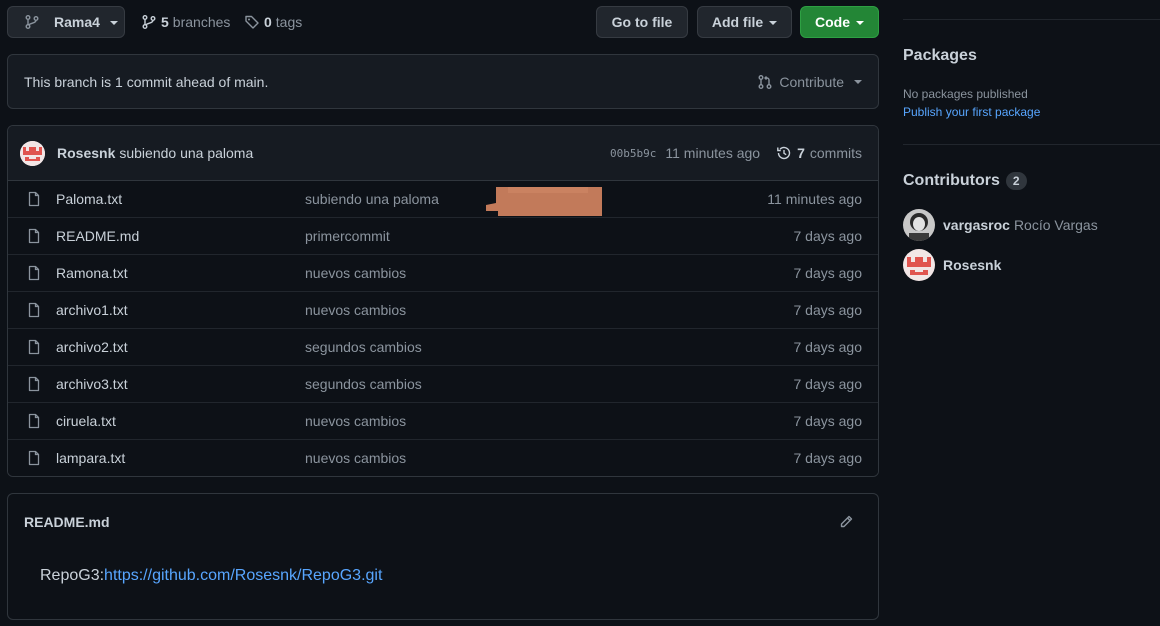 The height and width of the screenshot is (626, 1160). I want to click on commits-count: 7, so click(801, 153).